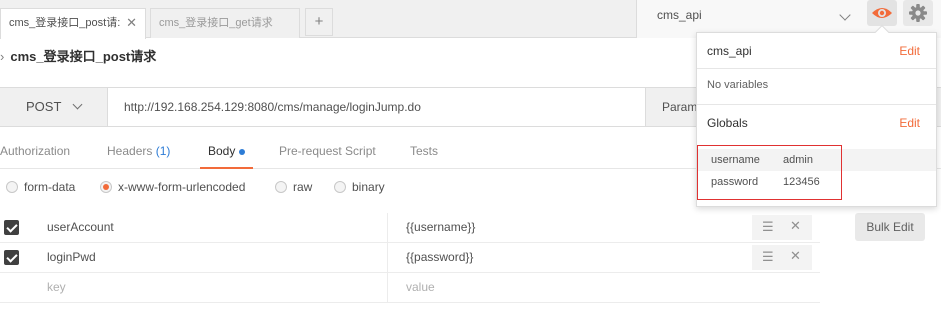  I want to click on close-icon: ✕, so click(131, 23).